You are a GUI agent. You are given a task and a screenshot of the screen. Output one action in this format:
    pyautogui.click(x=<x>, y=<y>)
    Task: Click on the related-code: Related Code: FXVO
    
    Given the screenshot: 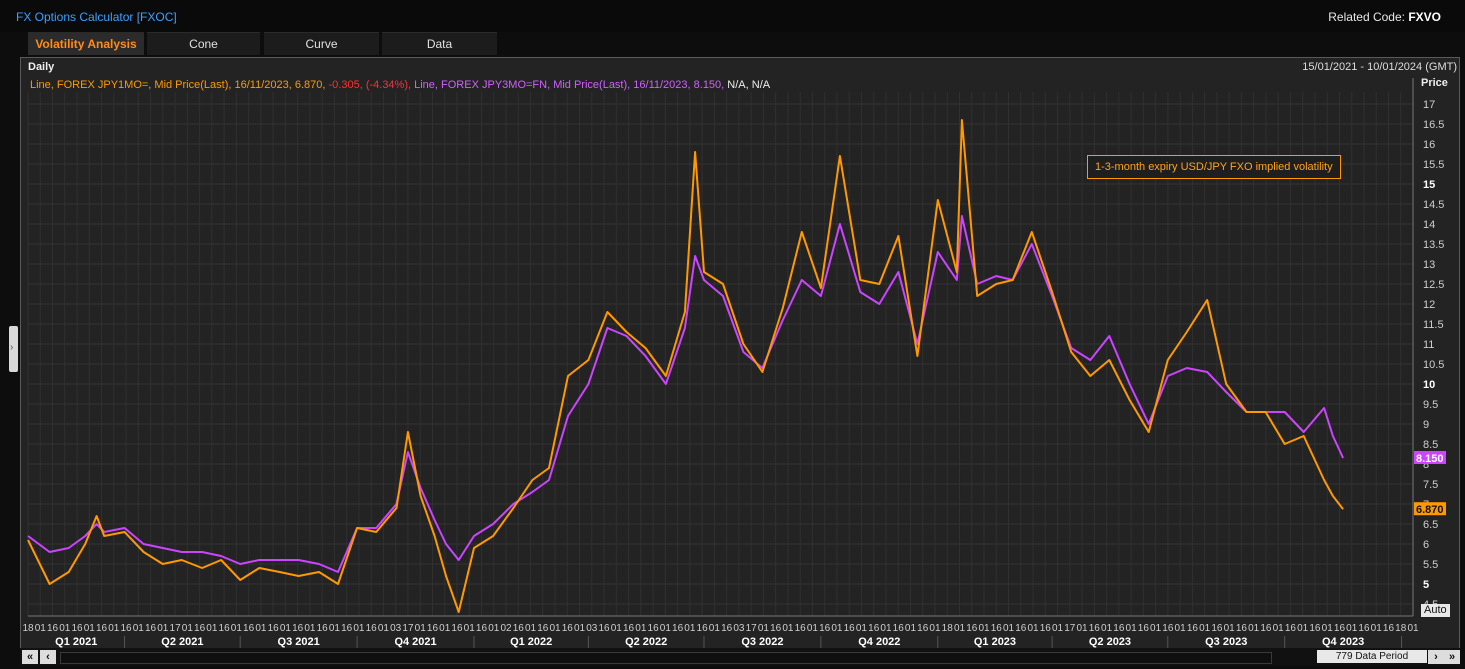 What is the action you would take?
    pyautogui.click(x=1384, y=17)
    